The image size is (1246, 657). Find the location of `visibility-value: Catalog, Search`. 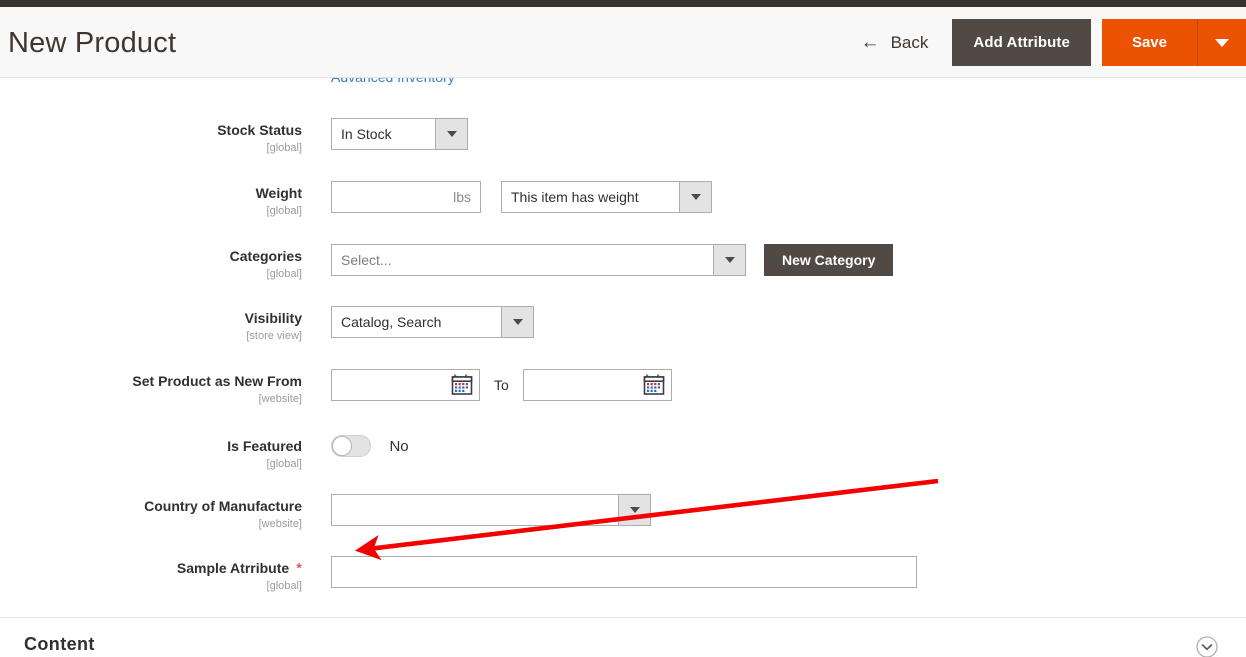

visibility-value: Catalog, Search is located at coordinates (391, 322).